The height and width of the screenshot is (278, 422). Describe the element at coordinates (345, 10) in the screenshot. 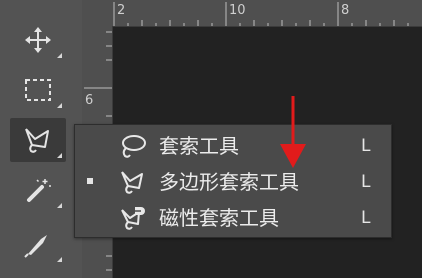

I see `ruler-label: 8` at that location.